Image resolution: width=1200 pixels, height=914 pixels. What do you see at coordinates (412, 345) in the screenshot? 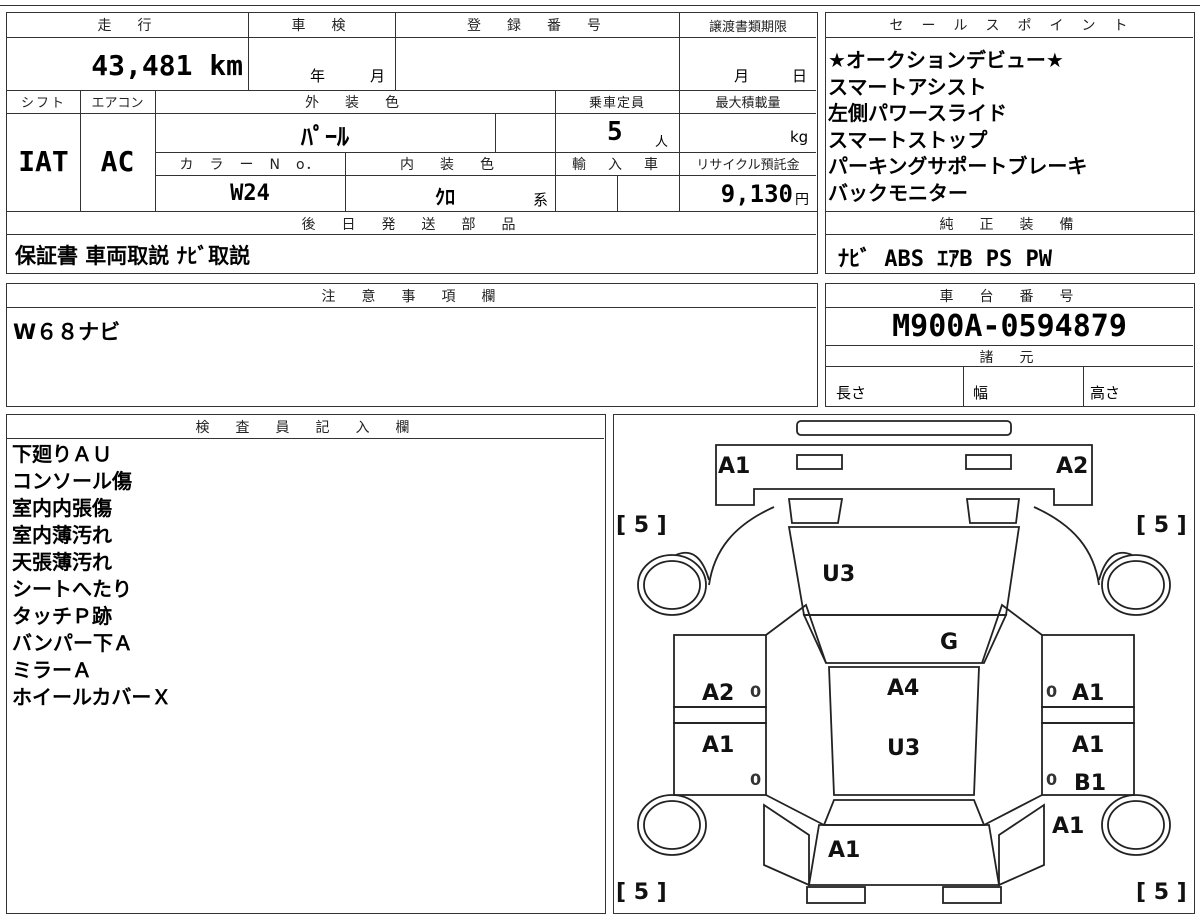
I see `caution-notes-box: 注 意 事 項 欄 W６８ナビ` at bounding box center [412, 345].